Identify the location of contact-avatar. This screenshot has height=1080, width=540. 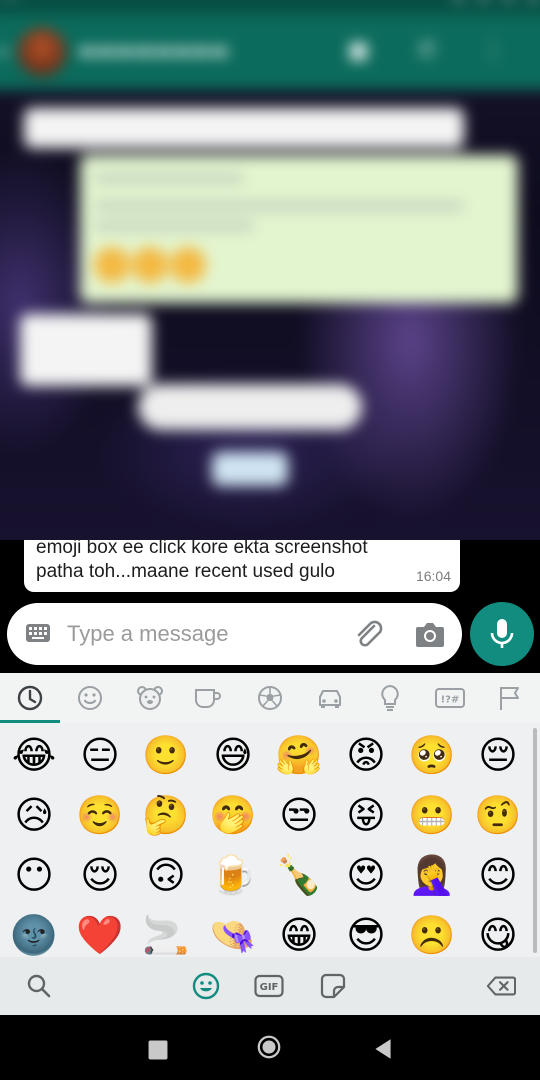
(42, 52).